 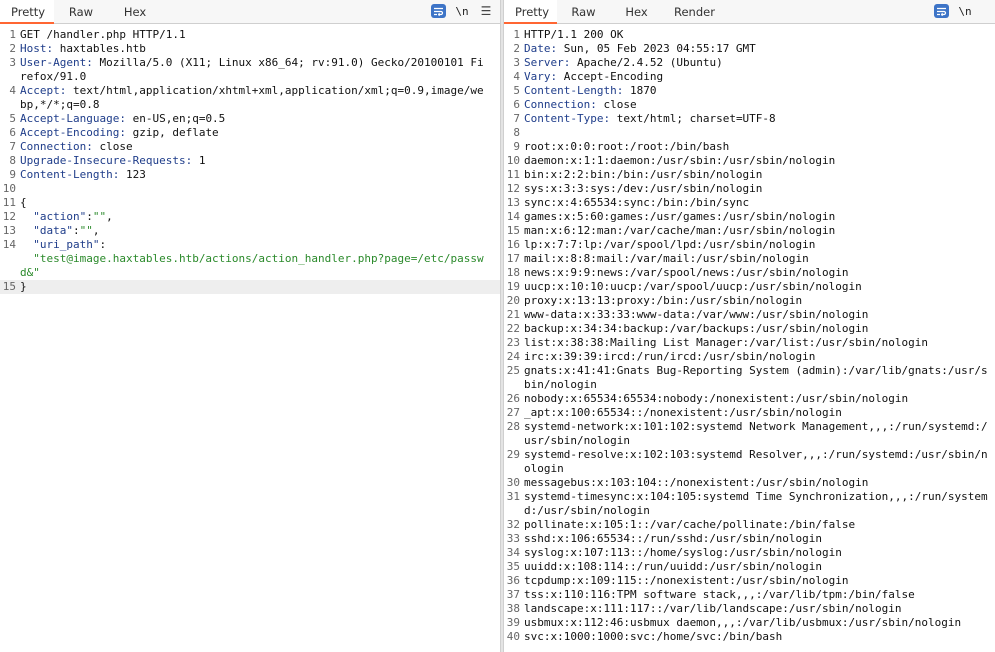 I want to click on json-line-current: 15}, so click(x=250, y=287).